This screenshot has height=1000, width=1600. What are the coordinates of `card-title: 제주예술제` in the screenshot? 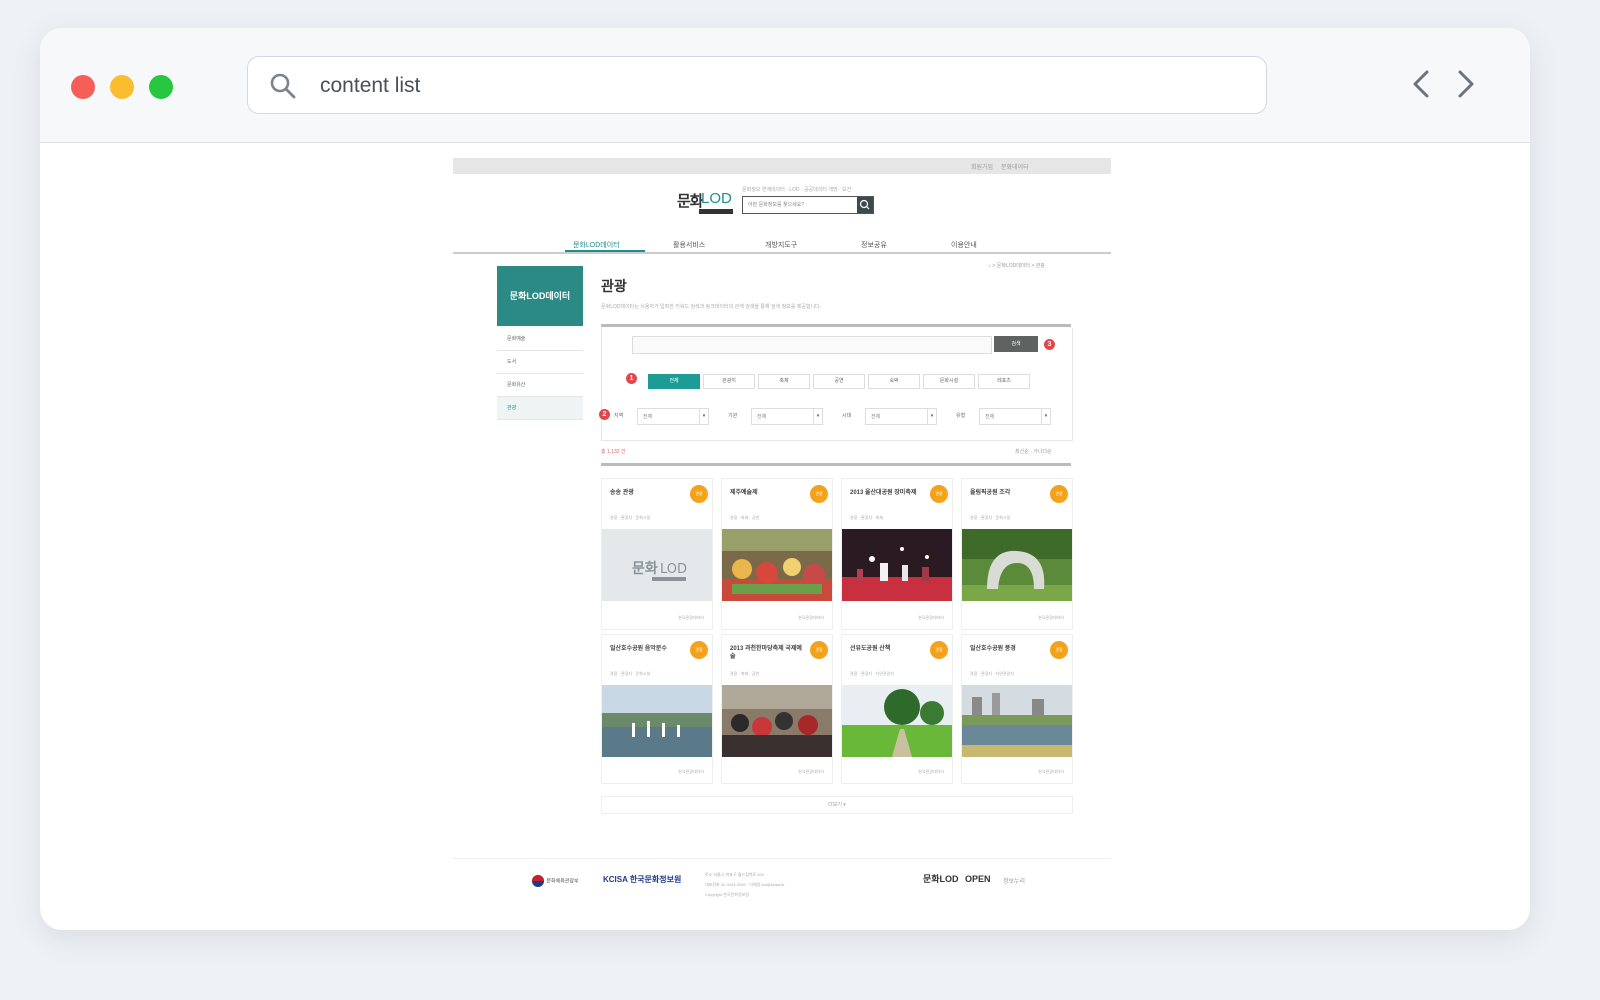 It's located at (744, 493).